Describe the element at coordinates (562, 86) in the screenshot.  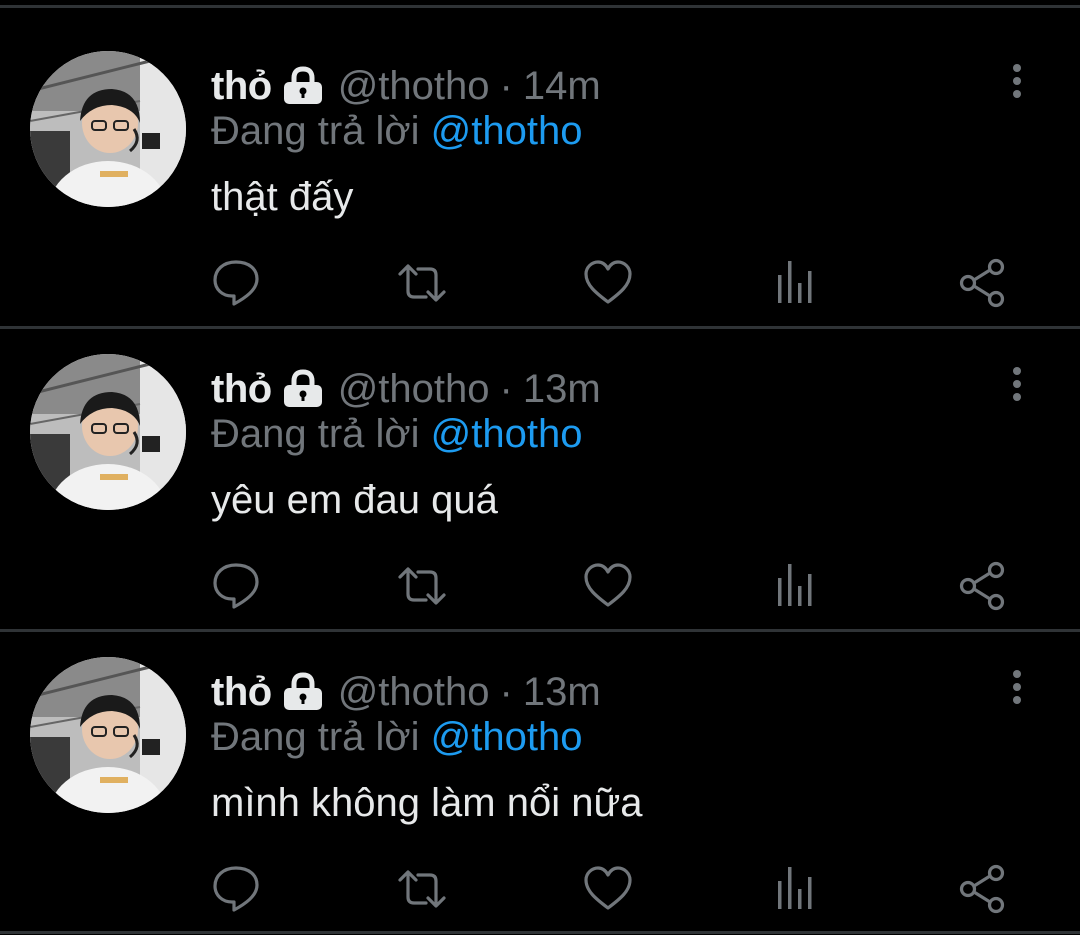
I see `timestamp: 14m` at that location.